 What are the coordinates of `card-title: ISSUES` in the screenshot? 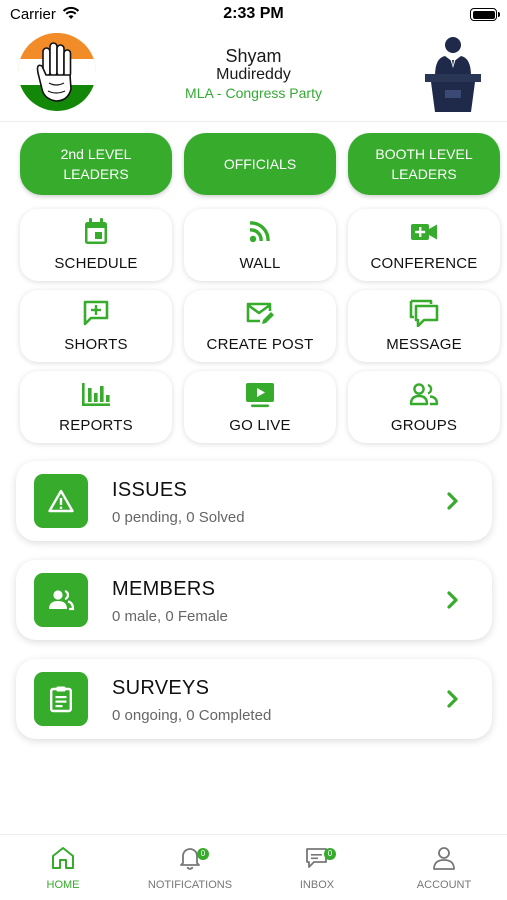 It's located at (150, 490).